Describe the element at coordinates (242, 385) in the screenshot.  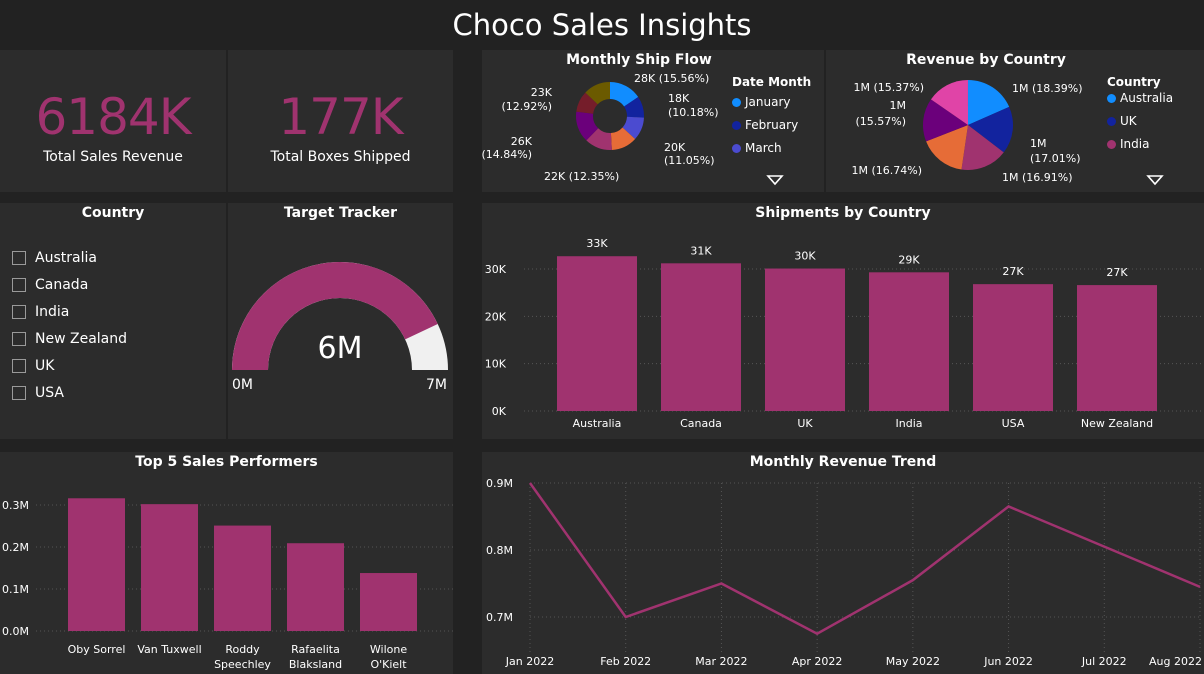
I see `gauge-min-label: 0M` at that location.